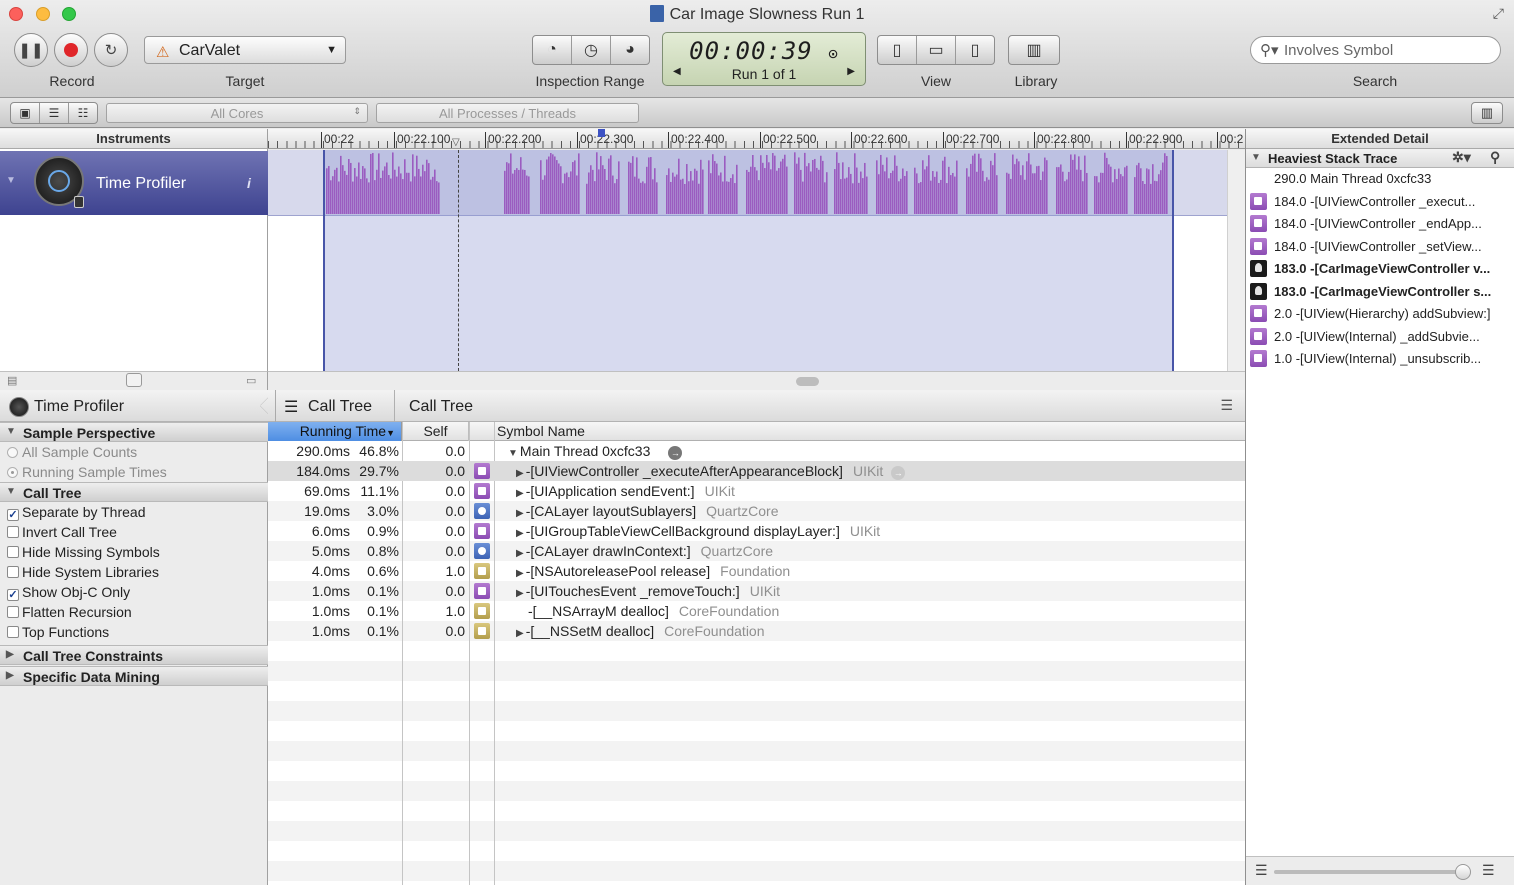  I want to click on previous-run-button: ◀, so click(677, 71).